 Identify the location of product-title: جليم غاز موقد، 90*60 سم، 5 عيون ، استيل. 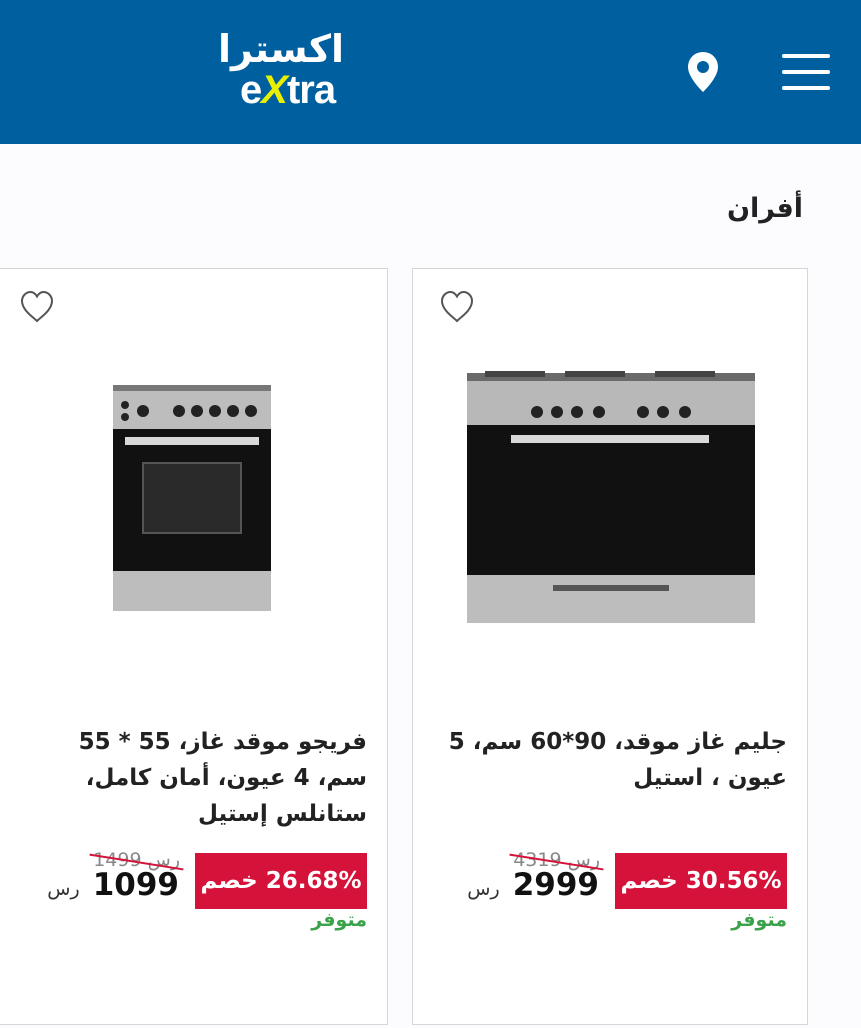
(617, 760).